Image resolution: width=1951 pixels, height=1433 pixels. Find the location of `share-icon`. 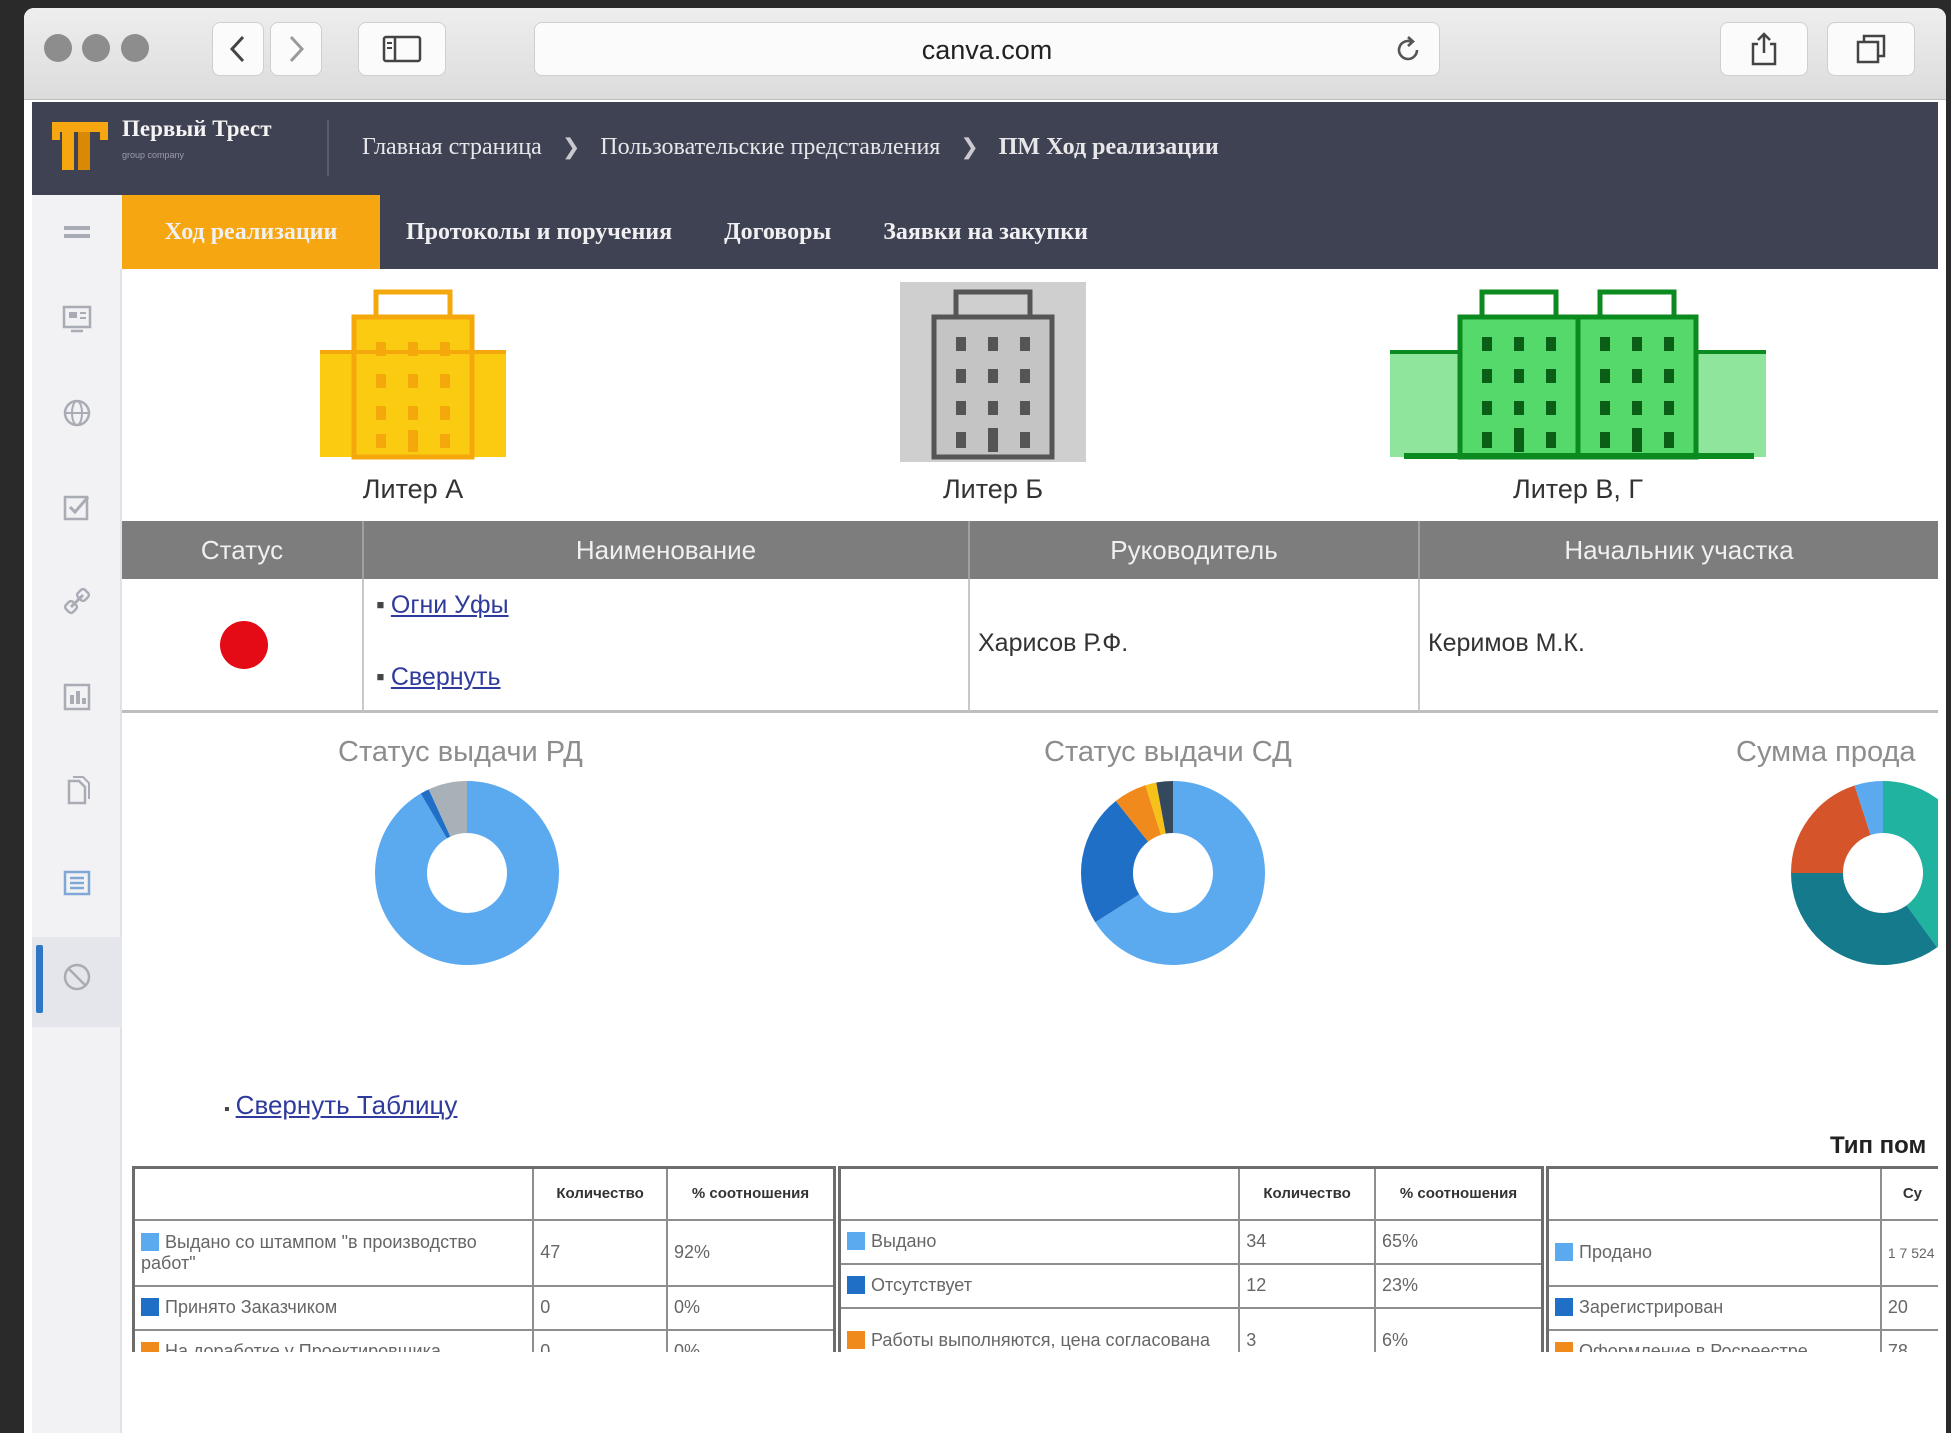

share-icon is located at coordinates (1764, 49).